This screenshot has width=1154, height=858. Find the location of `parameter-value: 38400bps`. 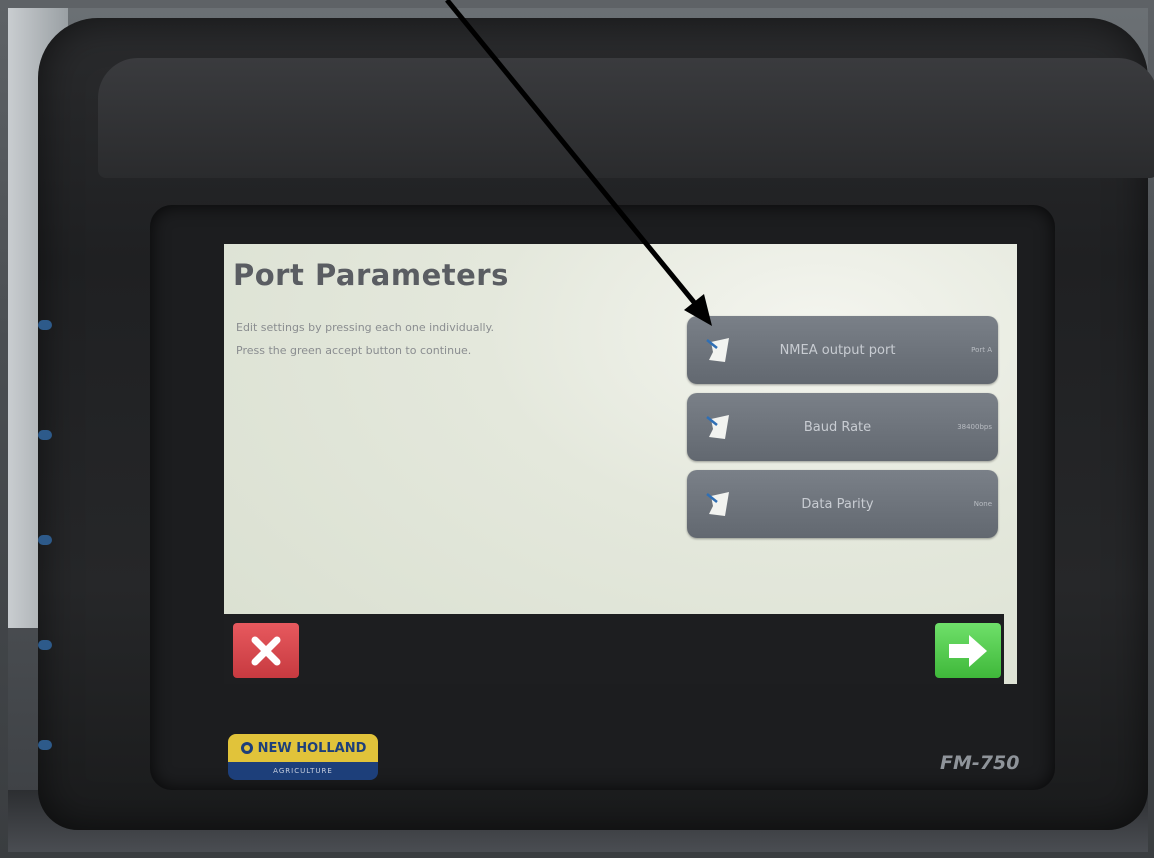

parameter-value: 38400bps is located at coordinates (974, 427).